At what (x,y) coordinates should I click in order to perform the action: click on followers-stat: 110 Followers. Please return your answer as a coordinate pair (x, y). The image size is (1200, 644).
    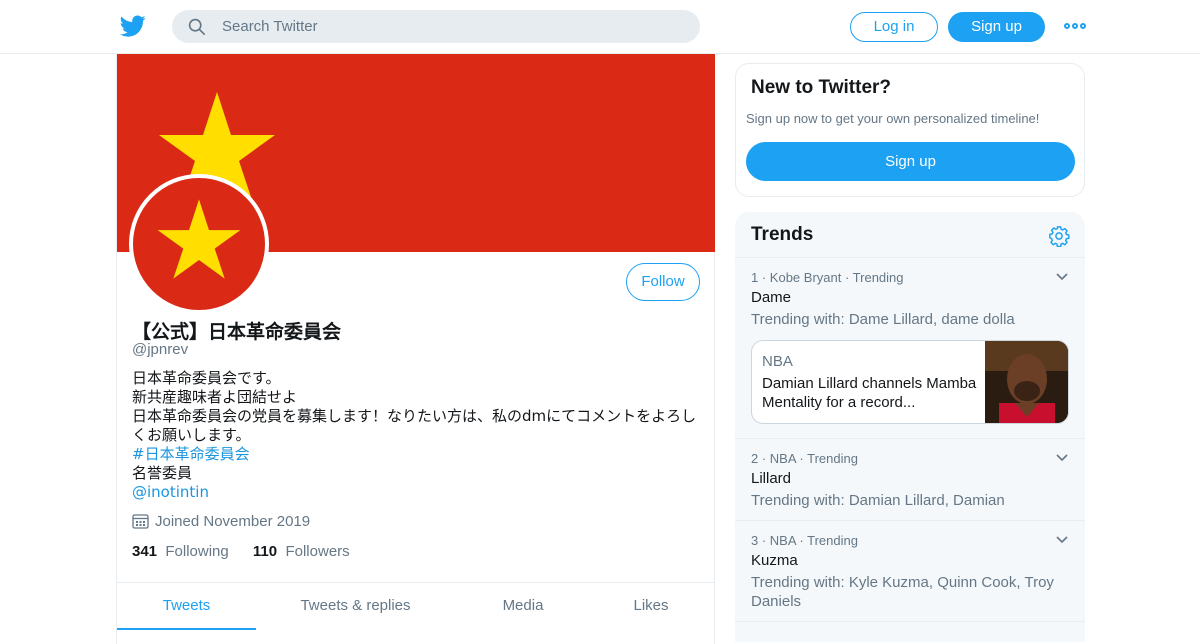
    Looking at the image, I should click on (301, 551).